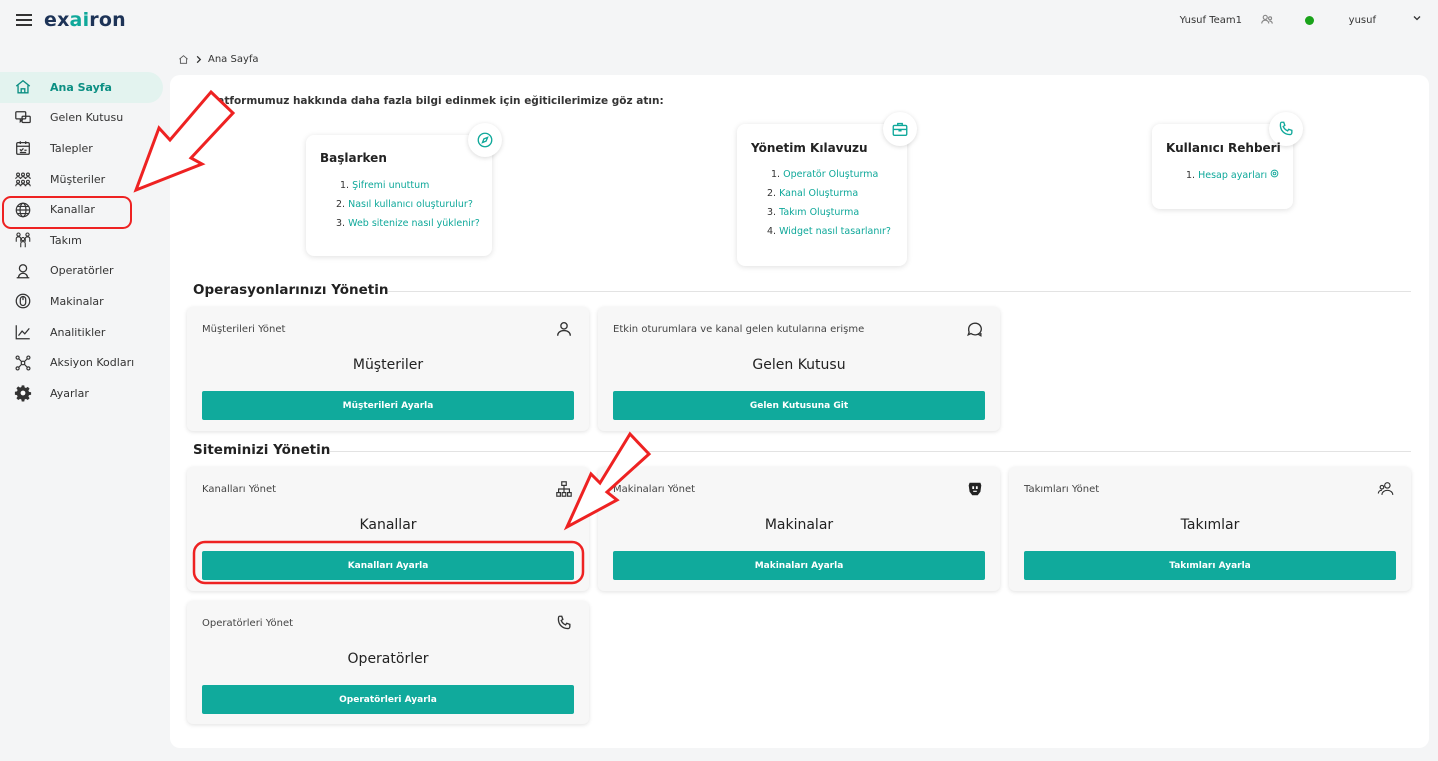 Image resolution: width=1438 pixels, height=761 pixels. Describe the element at coordinates (78, 332) in the screenshot. I see `sidebar-item-label: Analitikler` at that location.